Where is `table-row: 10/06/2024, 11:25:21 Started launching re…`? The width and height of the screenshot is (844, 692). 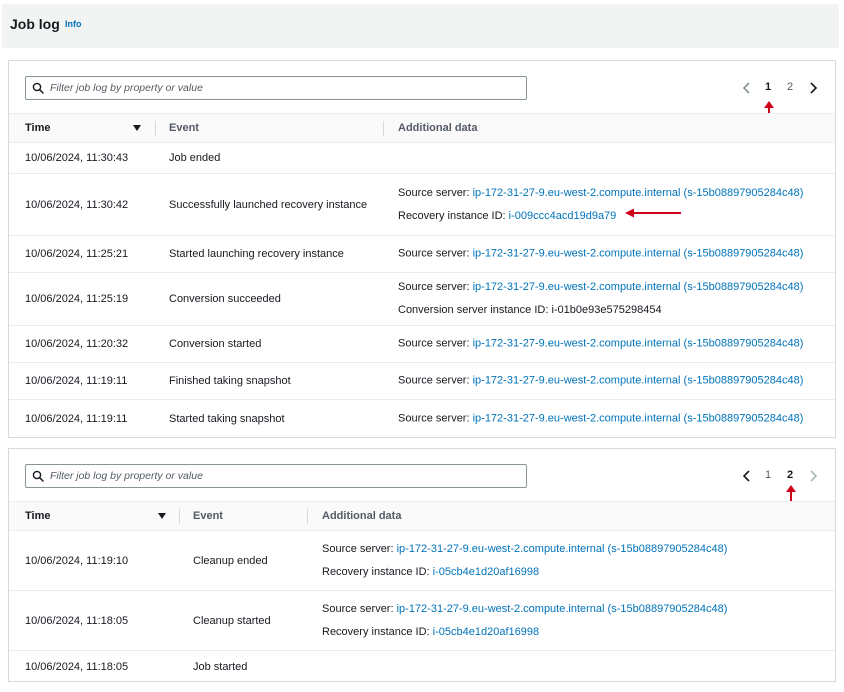 table-row: 10/06/2024, 11:25:21 Started launching re… is located at coordinates (422, 254).